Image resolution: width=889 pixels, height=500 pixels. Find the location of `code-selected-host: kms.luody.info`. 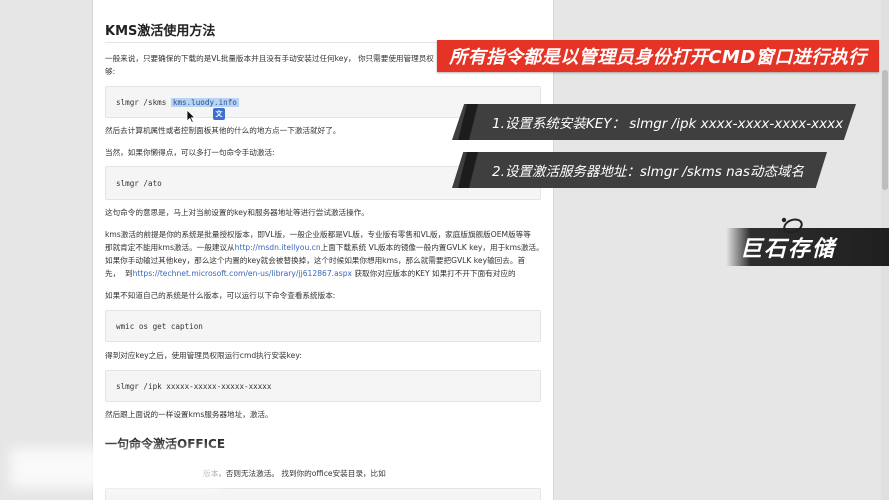

code-selected-host: kms.luody.info is located at coordinates (204, 102).